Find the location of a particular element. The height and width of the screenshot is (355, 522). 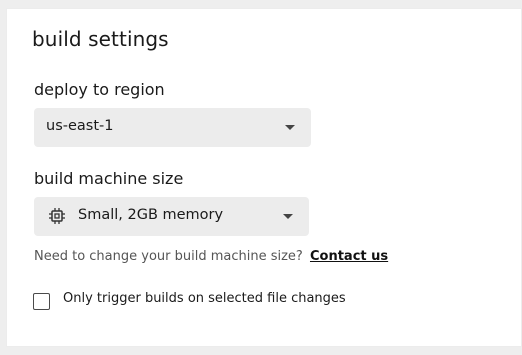

region-select: us-east-1 is located at coordinates (172, 127).